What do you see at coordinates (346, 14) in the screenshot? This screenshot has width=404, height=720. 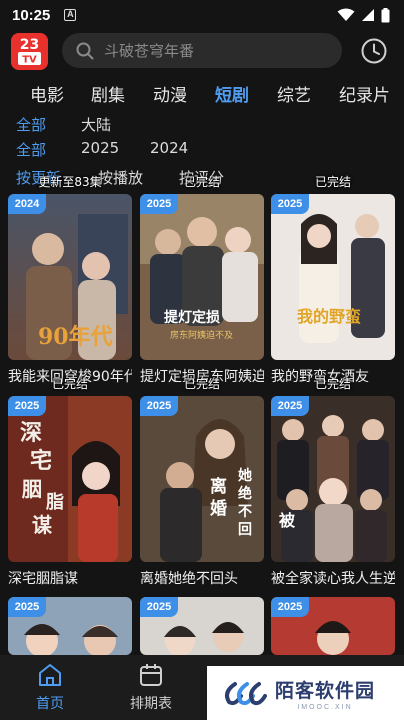 I see `wifi-icon` at bounding box center [346, 14].